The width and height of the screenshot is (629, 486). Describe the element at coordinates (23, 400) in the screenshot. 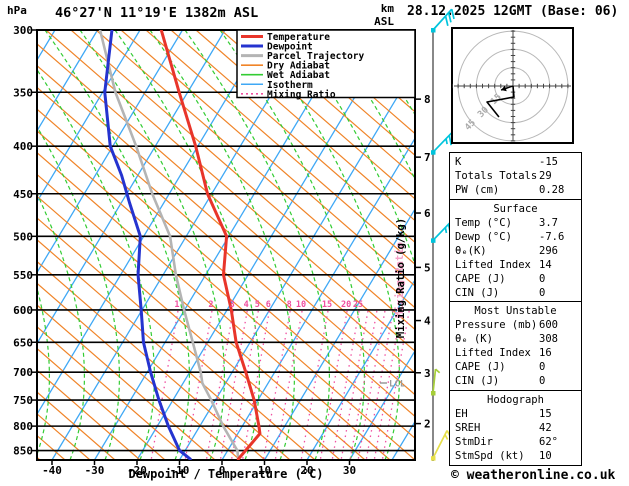

I see `pressure-label: 750` at that location.